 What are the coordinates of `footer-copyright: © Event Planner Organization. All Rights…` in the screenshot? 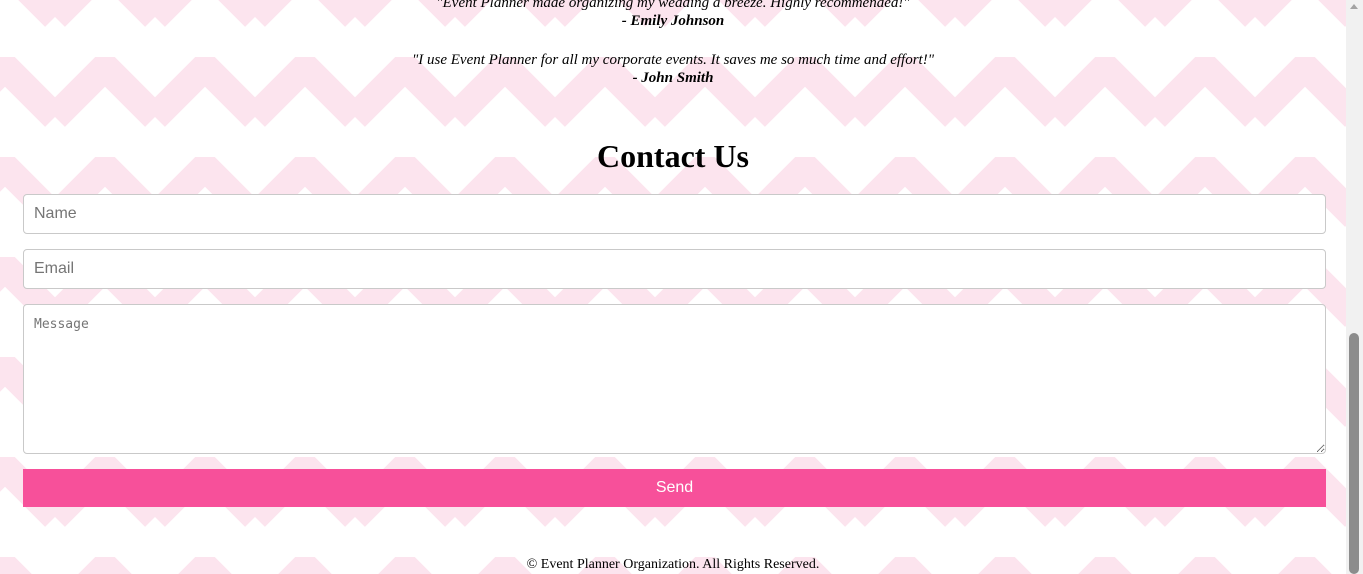 It's located at (673, 564).